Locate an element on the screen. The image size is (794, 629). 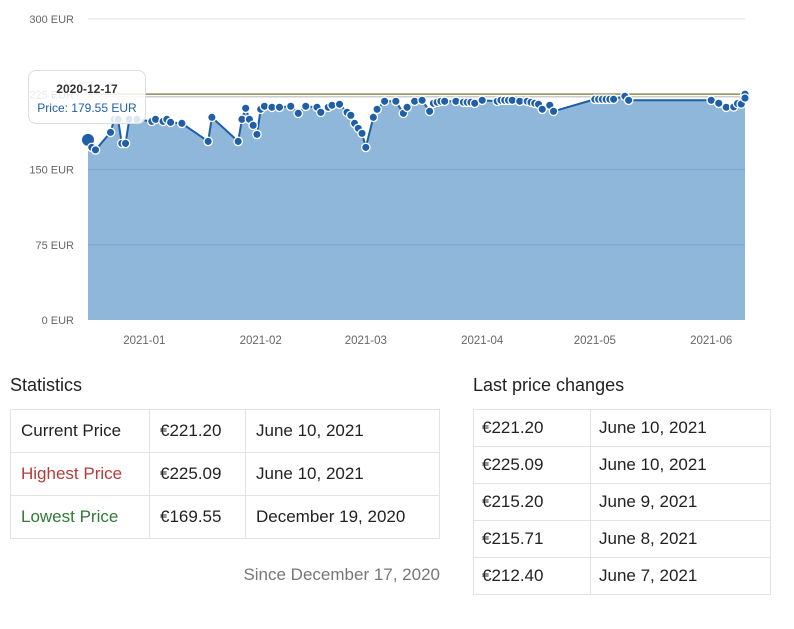
tooltip-price: Price: 179.55 EUR is located at coordinates (87, 108).